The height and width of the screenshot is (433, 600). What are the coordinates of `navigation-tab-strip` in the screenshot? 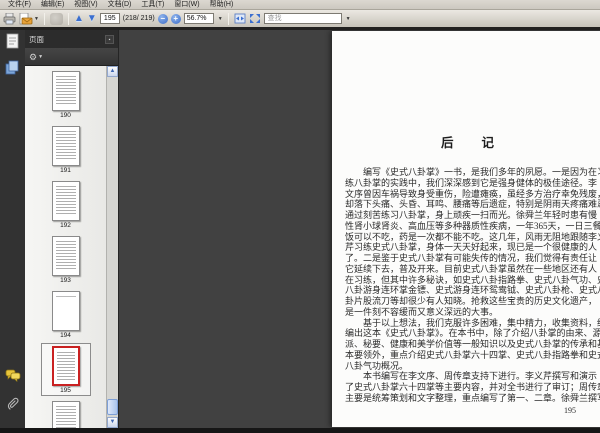 It's located at (12, 229).